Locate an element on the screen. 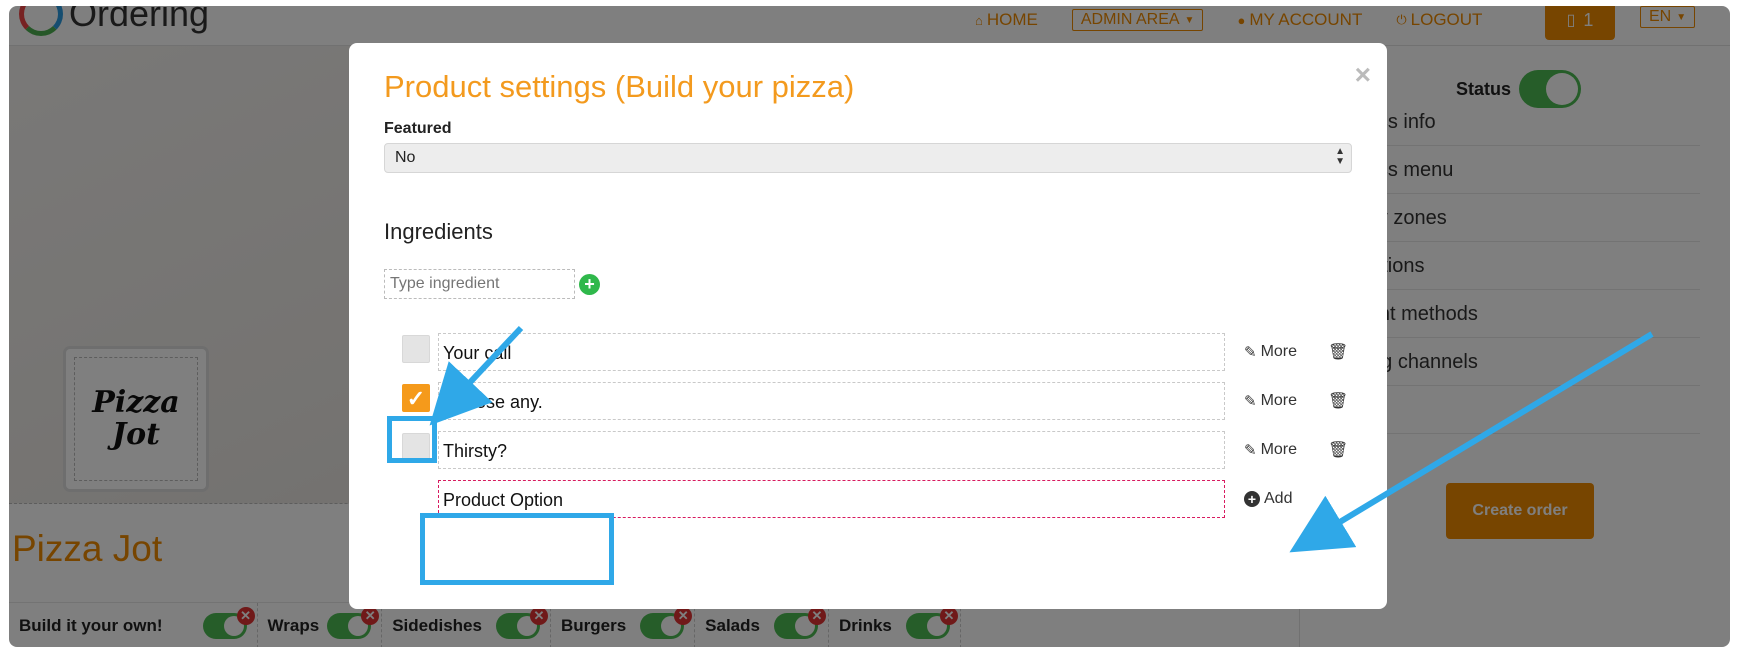  option-row: ✓ Choose any. ✎ More 🗑 is located at coordinates (882, 401).